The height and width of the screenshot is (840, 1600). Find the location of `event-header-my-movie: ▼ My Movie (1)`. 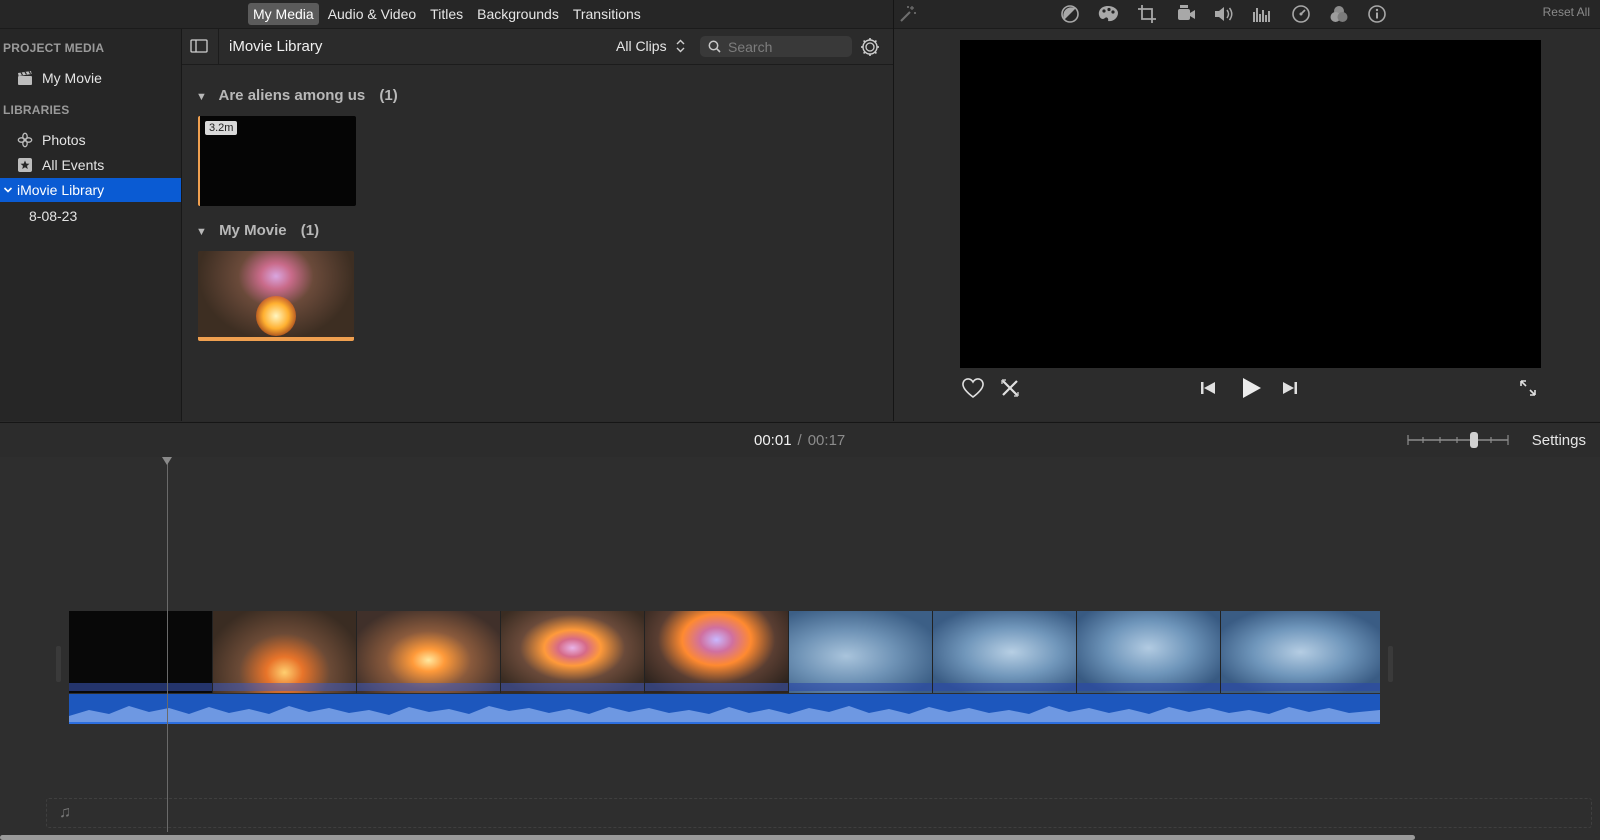

event-header-my-movie: ▼ My Movie (1) is located at coordinates (257, 230).